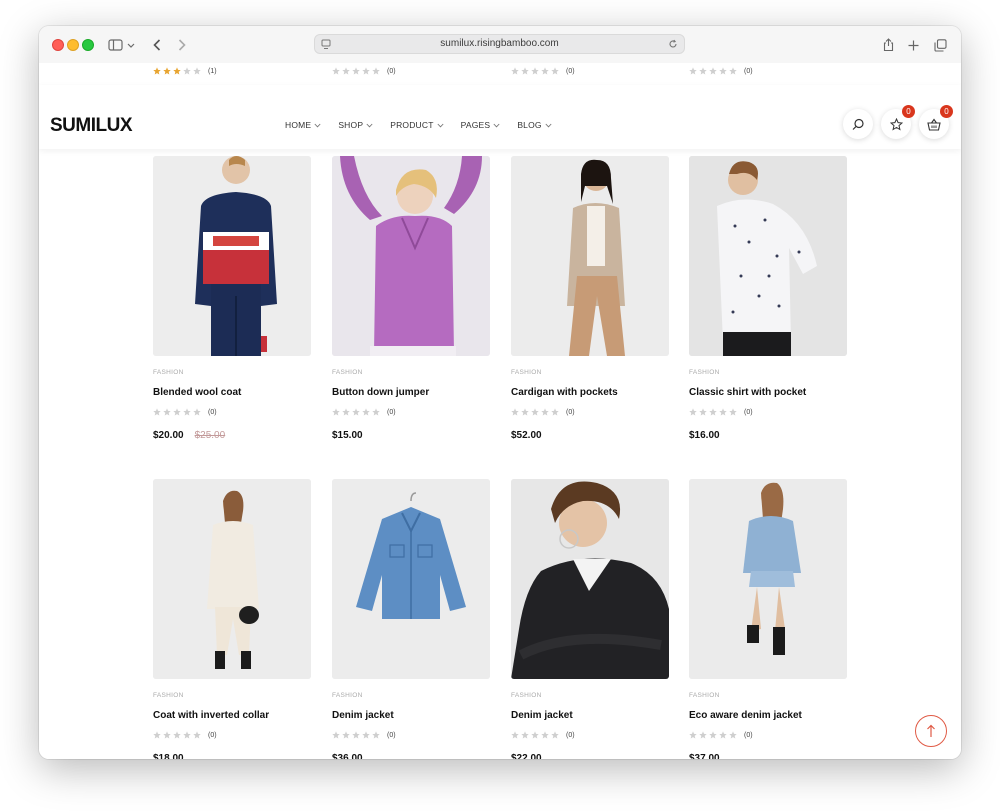 The image size is (1000, 811). Describe the element at coordinates (411, 392) in the screenshot. I see `product-name: Button down jumper` at that location.